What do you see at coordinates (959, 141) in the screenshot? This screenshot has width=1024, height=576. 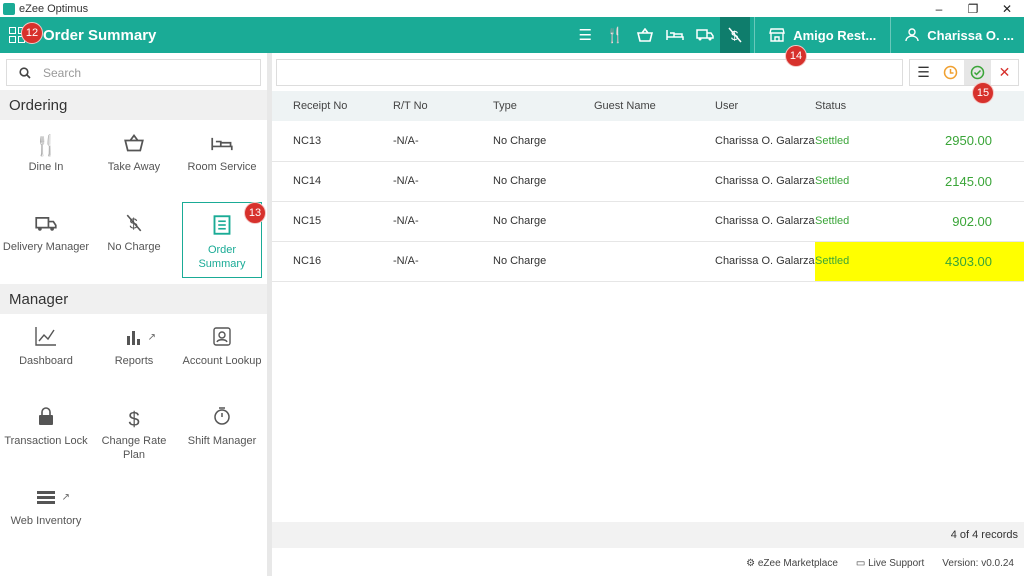 I see `cell-amount: 2950.00` at bounding box center [959, 141].